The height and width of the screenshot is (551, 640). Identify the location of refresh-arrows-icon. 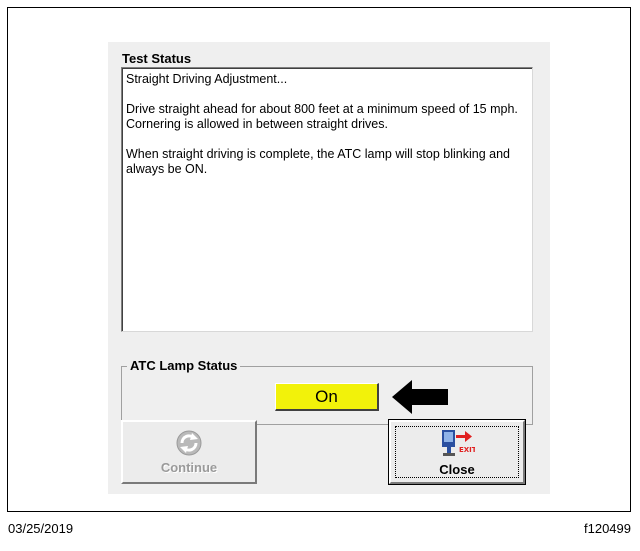
(189, 443).